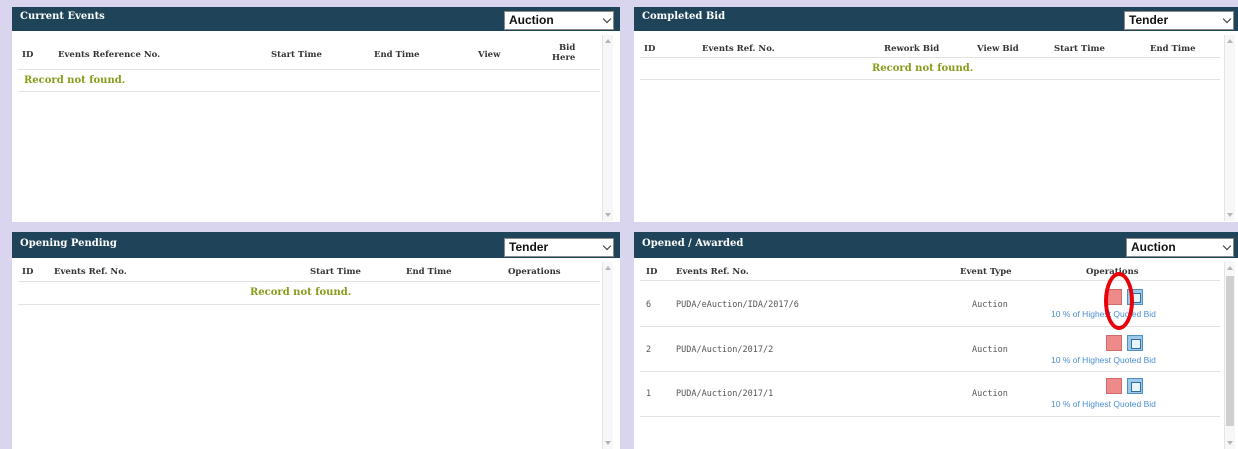 The height and width of the screenshot is (449, 1238). I want to click on column-header-view-bid: View Bid, so click(998, 49).